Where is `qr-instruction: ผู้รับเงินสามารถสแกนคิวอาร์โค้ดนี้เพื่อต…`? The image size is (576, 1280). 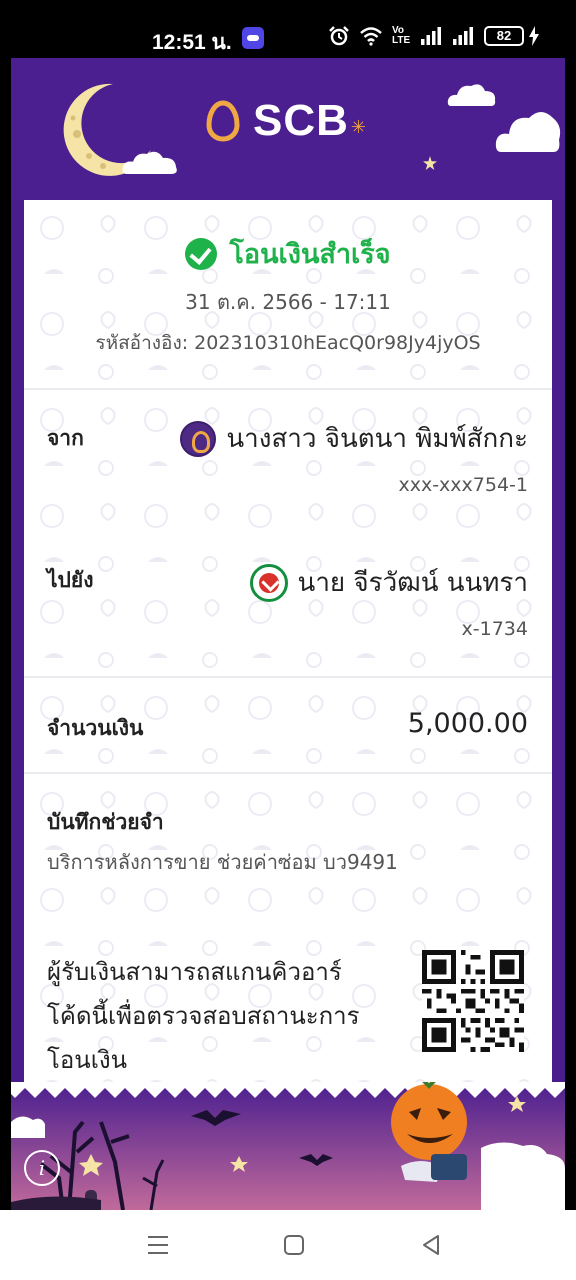
qr-instruction: ผู้รับเงินสามารถสแกนคิวอาร์โค้ดนี้เพื่อต… is located at coordinates (203, 1016).